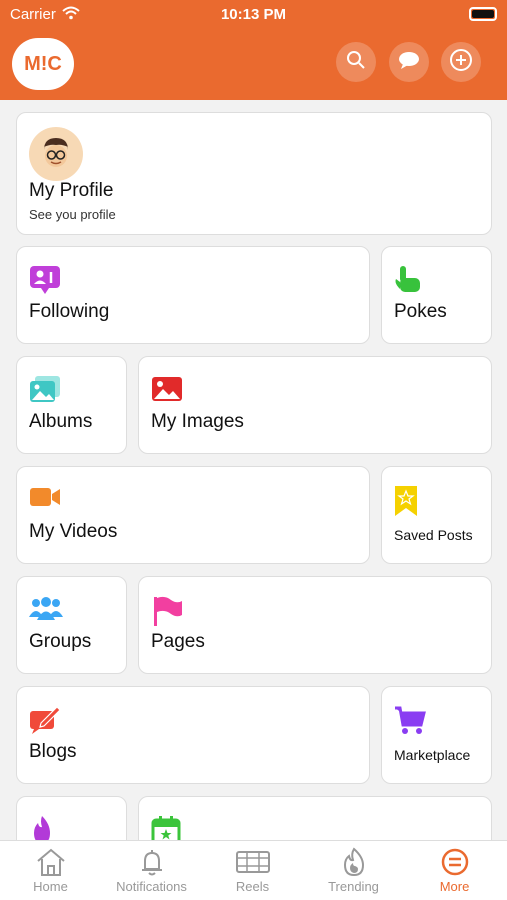 Image resolution: width=507 pixels, height=900 pixels. Describe the element at coordinates (45, 499) in the screenshot. I see `video-camera-icon` at that location.